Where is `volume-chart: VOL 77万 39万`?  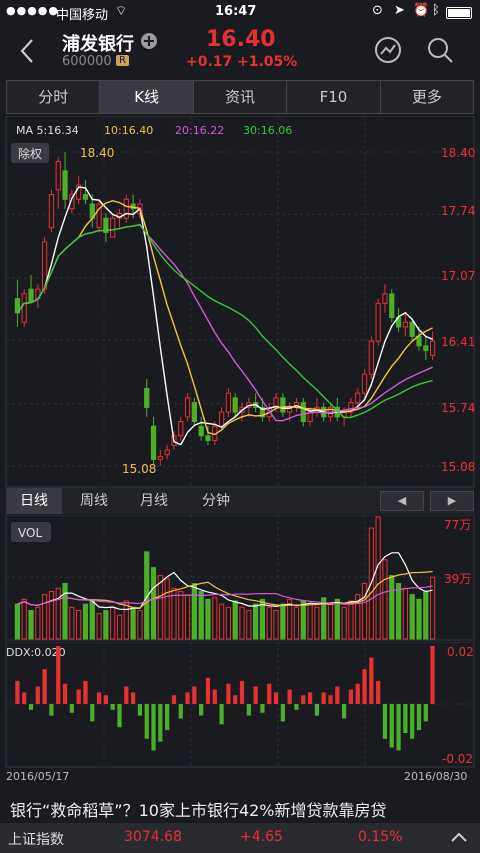
volume-chart: VOL 77万 39万 is located at coordinates (240, 578).